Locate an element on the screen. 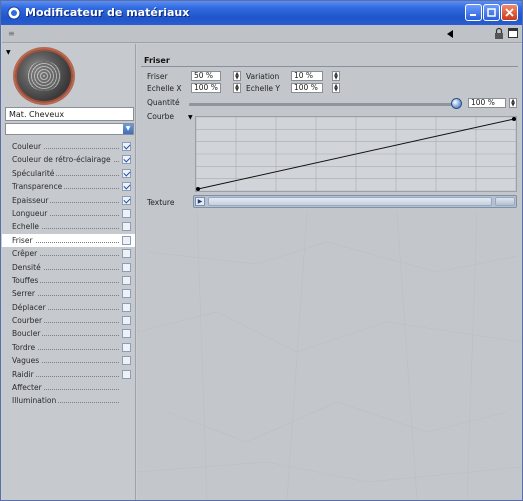 This screenshot has width=523, height=501. maximize-button is located at coordinates (491, 12).